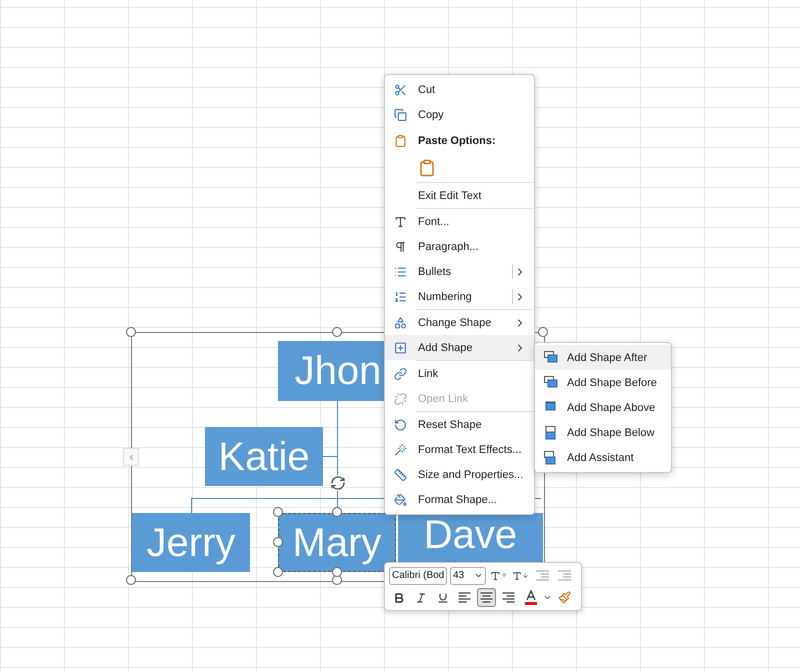 The height and width of the screenshot is (671, 800). Describe the element at coordinates (459, 89) in the screenshot. I see `menu-item: Cut` at that location.